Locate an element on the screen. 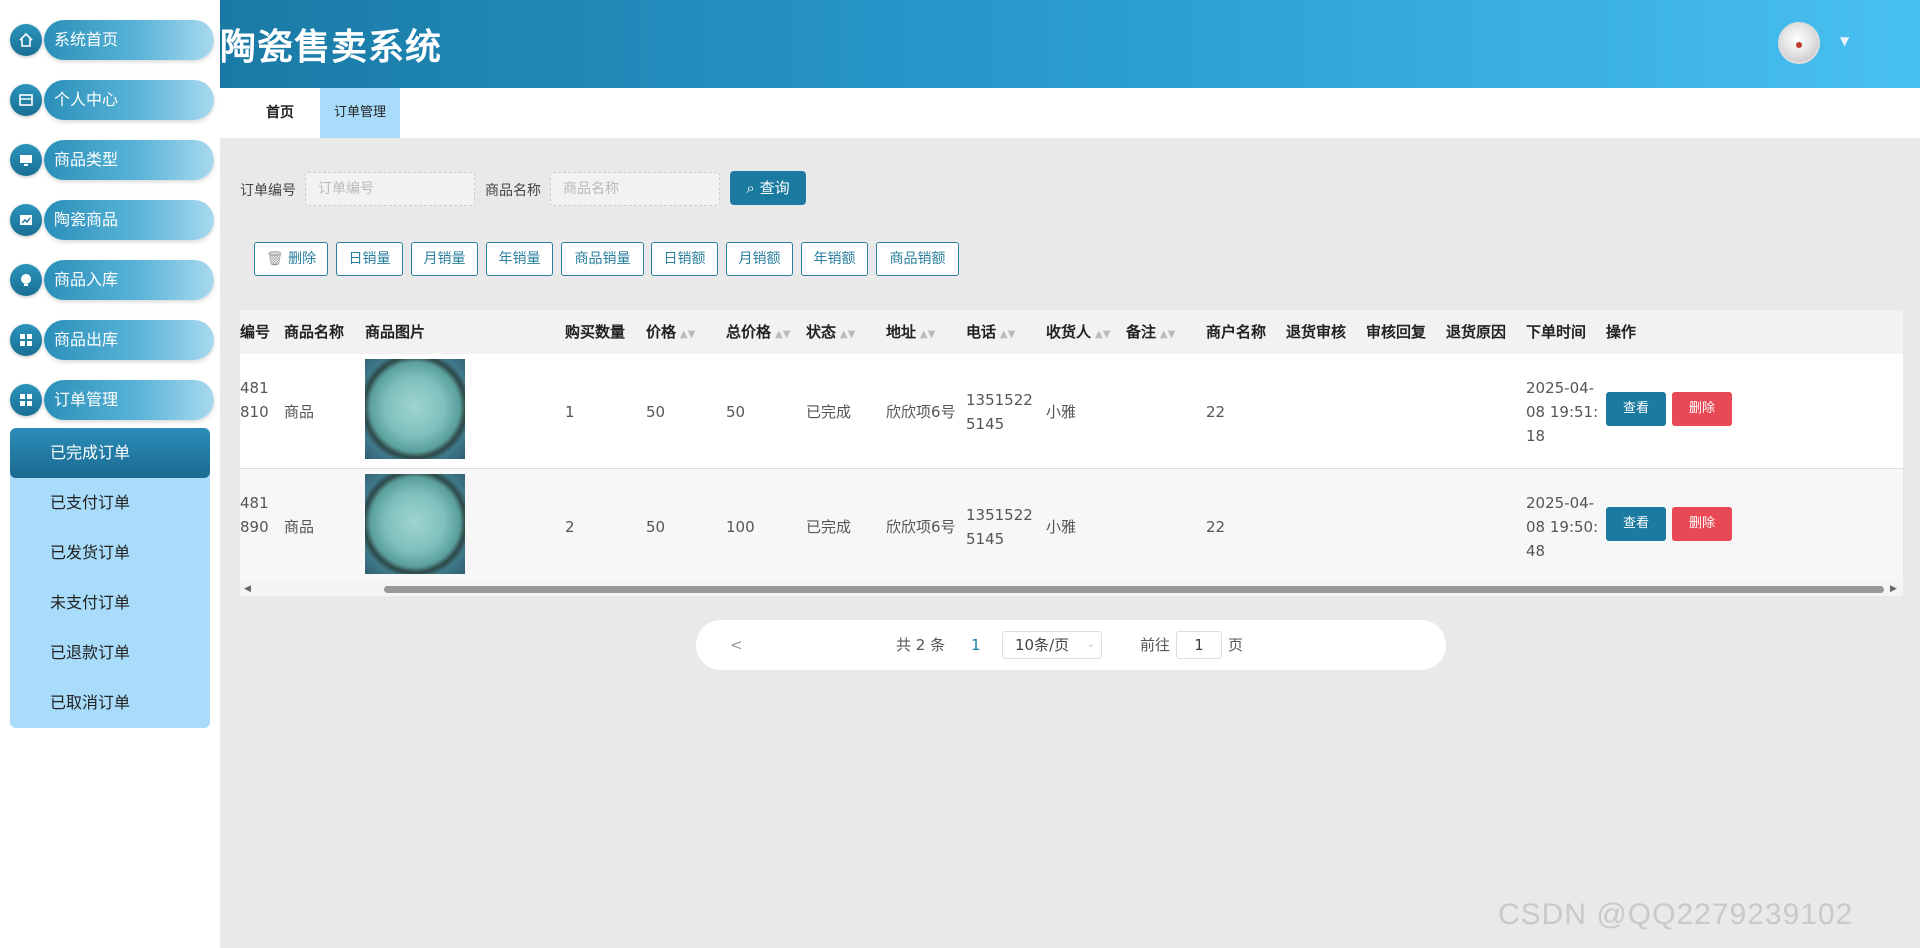 The image size is (1920, 948). horizontal-scrollbar: ◀ ▶ is located at coordinates (1071, 589).